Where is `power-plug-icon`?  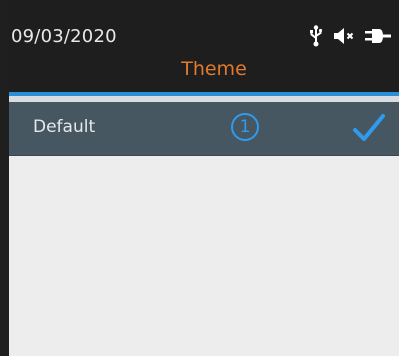 power-plug-icon is located at coordinates (378, 36).